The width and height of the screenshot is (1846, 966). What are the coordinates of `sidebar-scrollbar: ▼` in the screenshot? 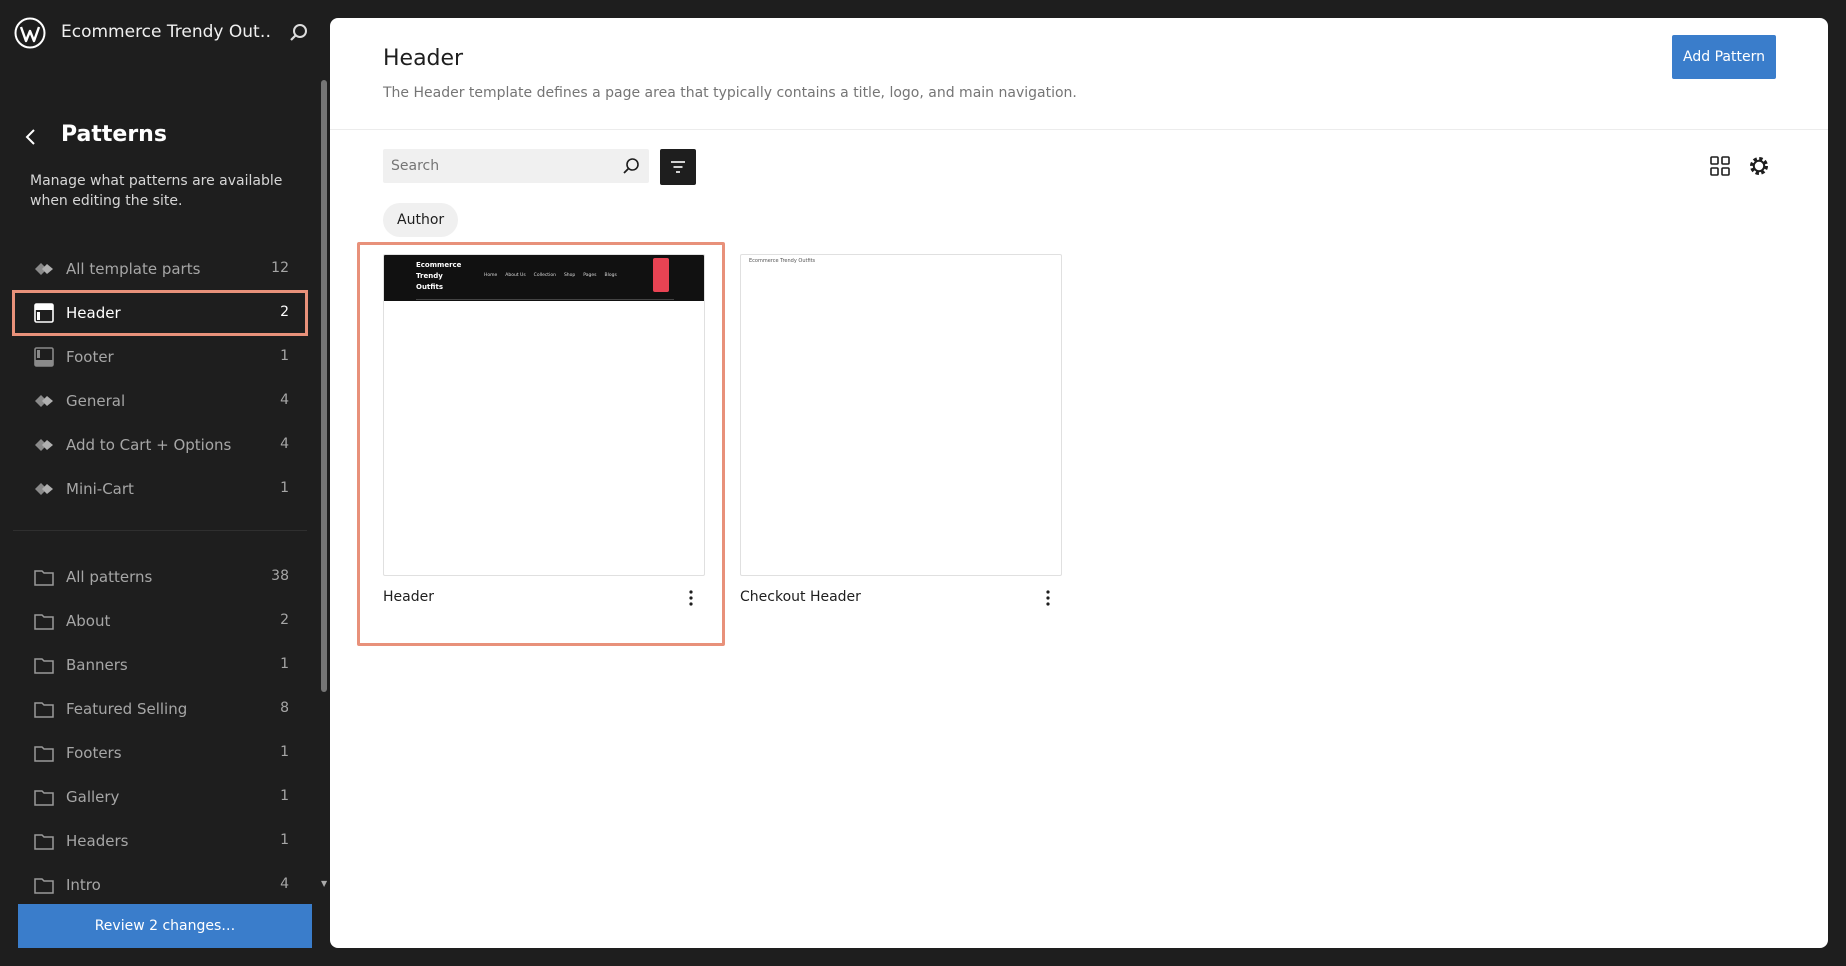 It's located at (324, 480).